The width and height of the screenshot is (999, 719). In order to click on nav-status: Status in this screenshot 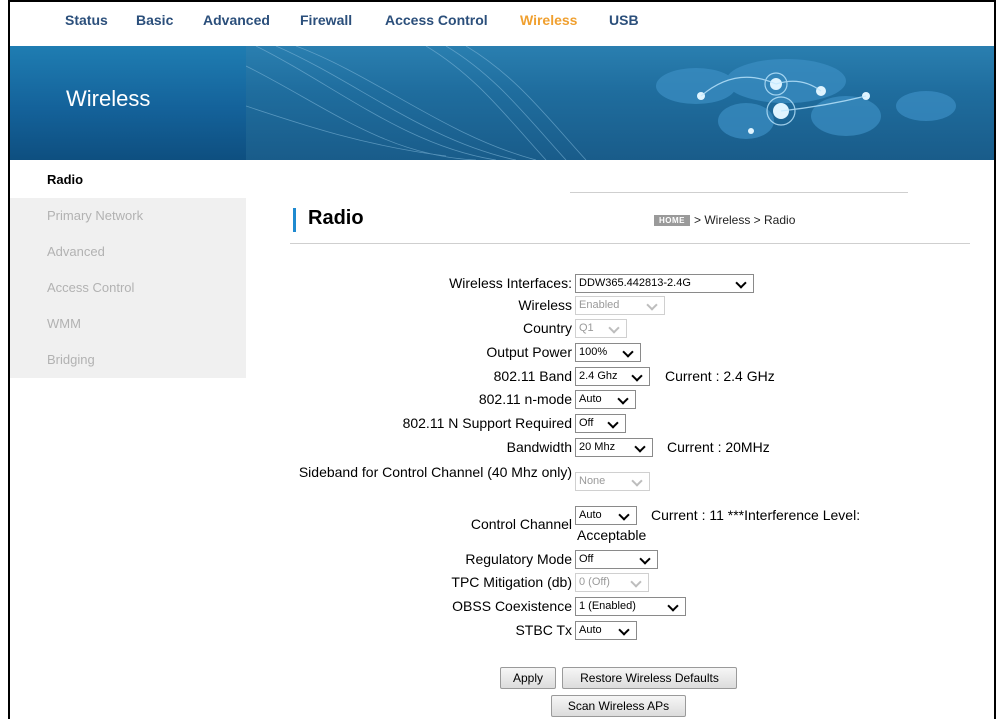, I will do `click(86, 20)`.